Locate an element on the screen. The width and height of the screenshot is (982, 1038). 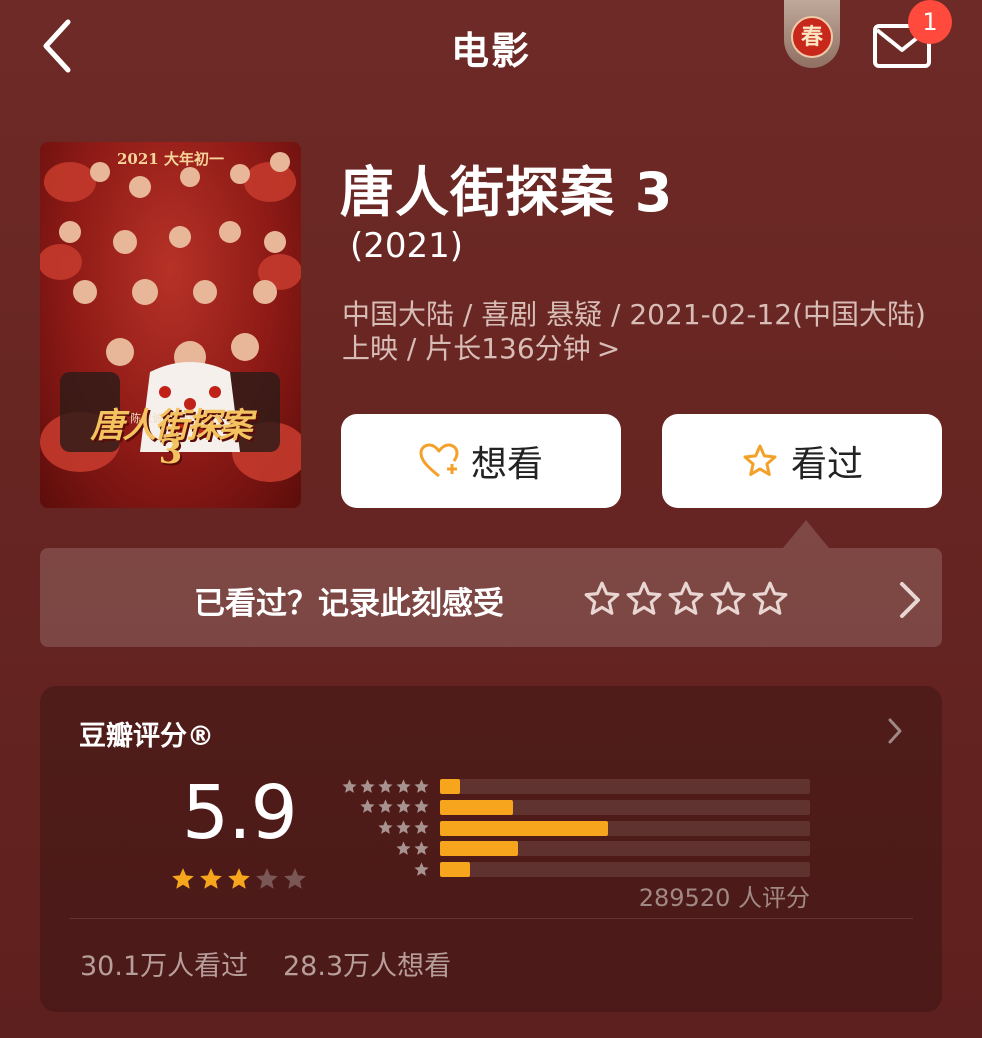
spring-festival-badge: 春 is located at coordinates (812, 34).